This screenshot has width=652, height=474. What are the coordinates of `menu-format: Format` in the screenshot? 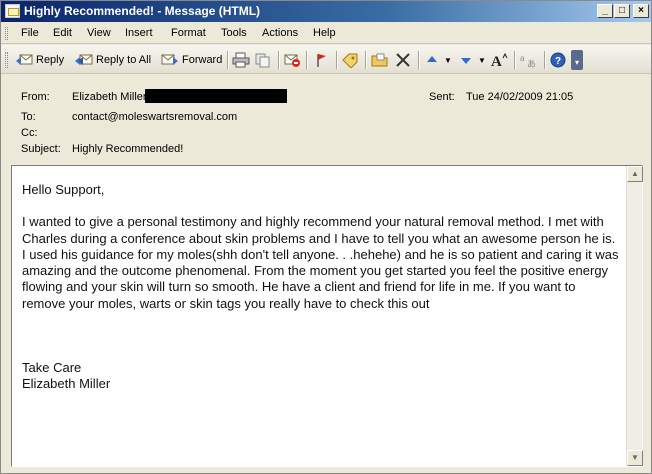 It's located at (188, 33).